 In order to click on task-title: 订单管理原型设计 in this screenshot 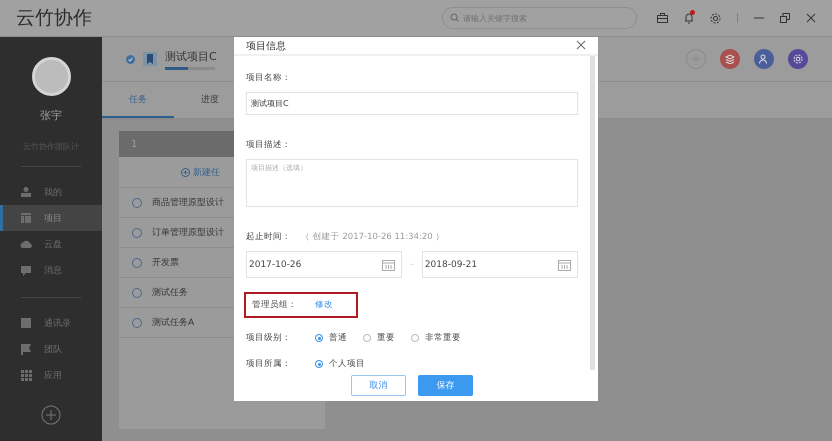, I will do `click(188, 232)`.